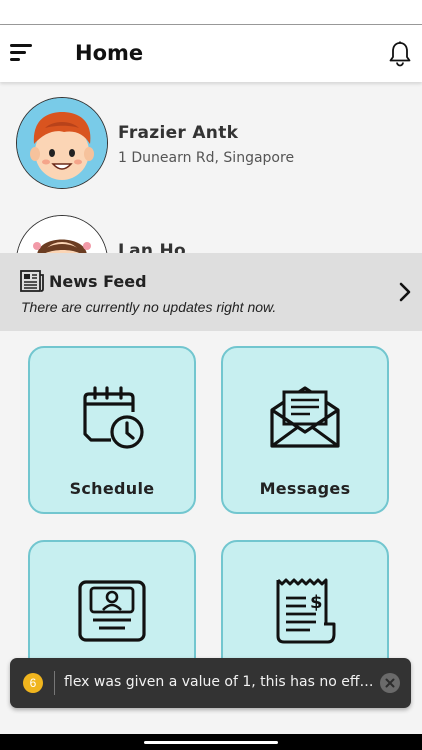  I want to click on messages-tile: Messages, so click(305, 430).